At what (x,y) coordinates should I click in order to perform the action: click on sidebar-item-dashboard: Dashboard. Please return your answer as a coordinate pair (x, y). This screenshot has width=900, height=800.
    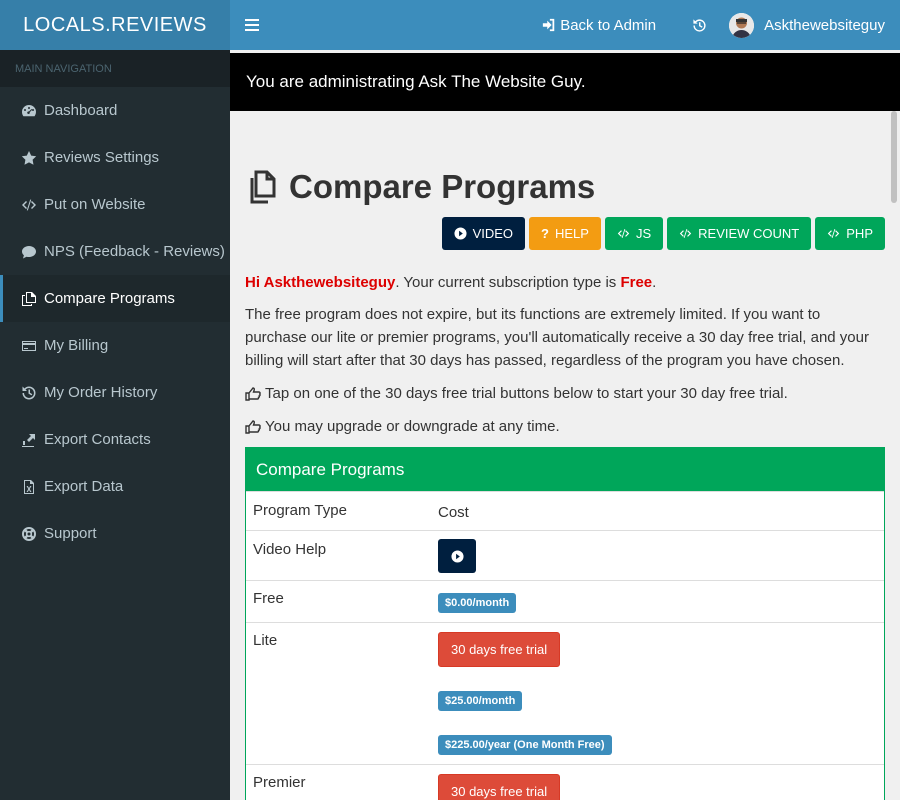
    Looking at the image, I should click on (115, 110).